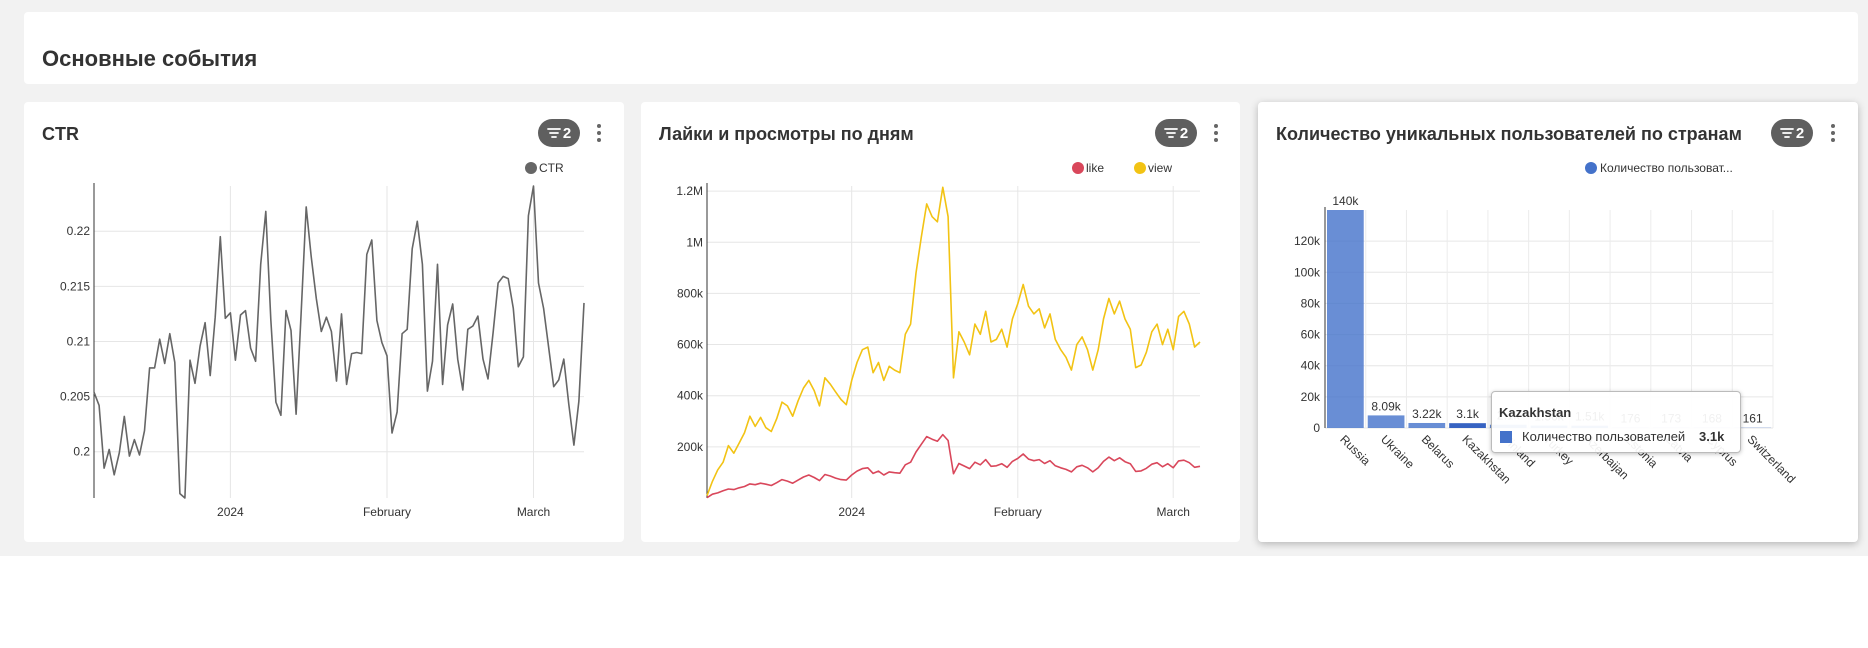 This screenshot has width=1868, height=648. Describe the element at coordinates (1535, 412) in the screenshot. I see `tooltip-title: Kazakhstan` at that location.